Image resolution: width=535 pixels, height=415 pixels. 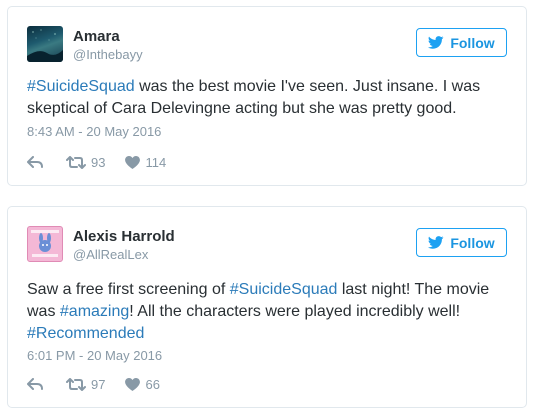 I want to click on tweet-actions: 93 114, so click(x=96, y=162).